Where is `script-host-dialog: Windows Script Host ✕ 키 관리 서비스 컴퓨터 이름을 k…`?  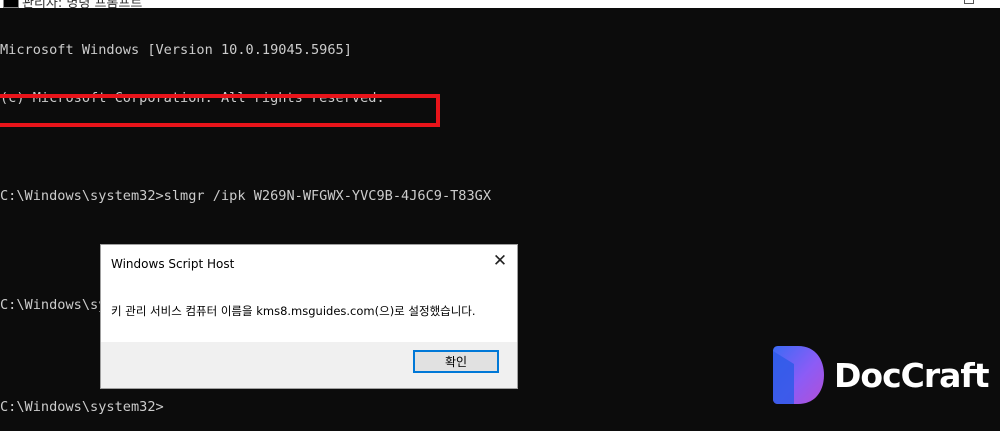
script-host-dialog: Windows Script Host ✕ 키 관리 서비스 컴퓨터 이름을 k… is located at coordinates (309, 316).